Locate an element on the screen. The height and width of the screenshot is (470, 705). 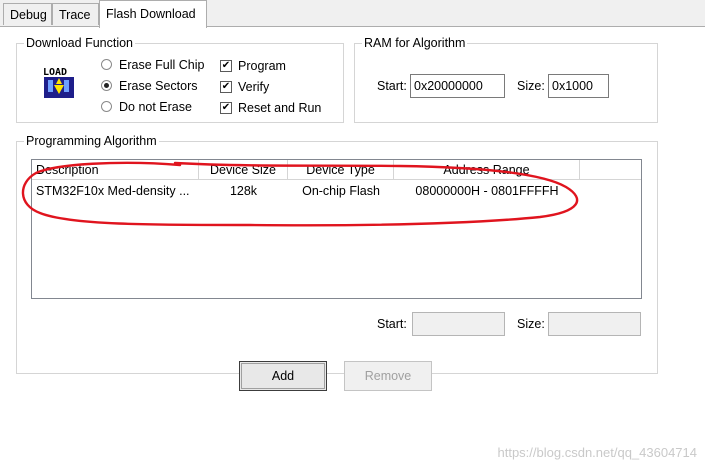
erase-sectors-radio is located at coordinates (106, 85).